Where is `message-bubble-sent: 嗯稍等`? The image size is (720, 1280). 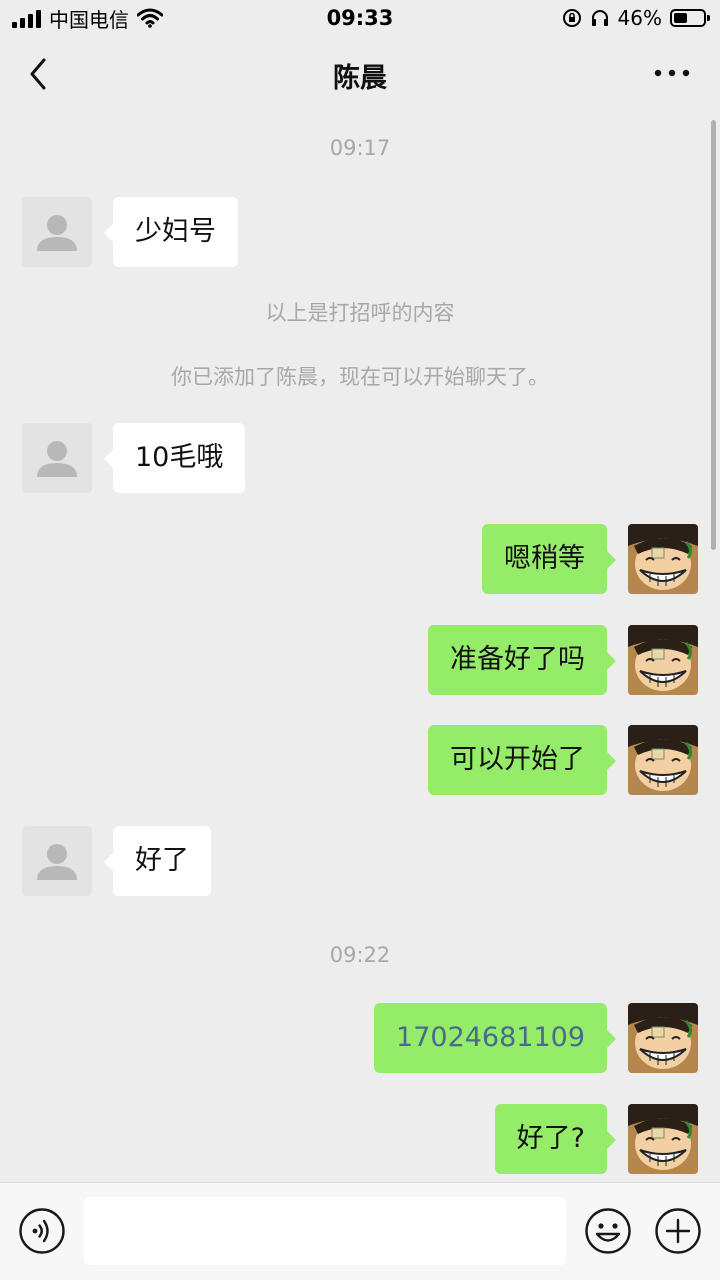
message-bubble-sent: 嗯稍等 is located at coordinates (549, 559).